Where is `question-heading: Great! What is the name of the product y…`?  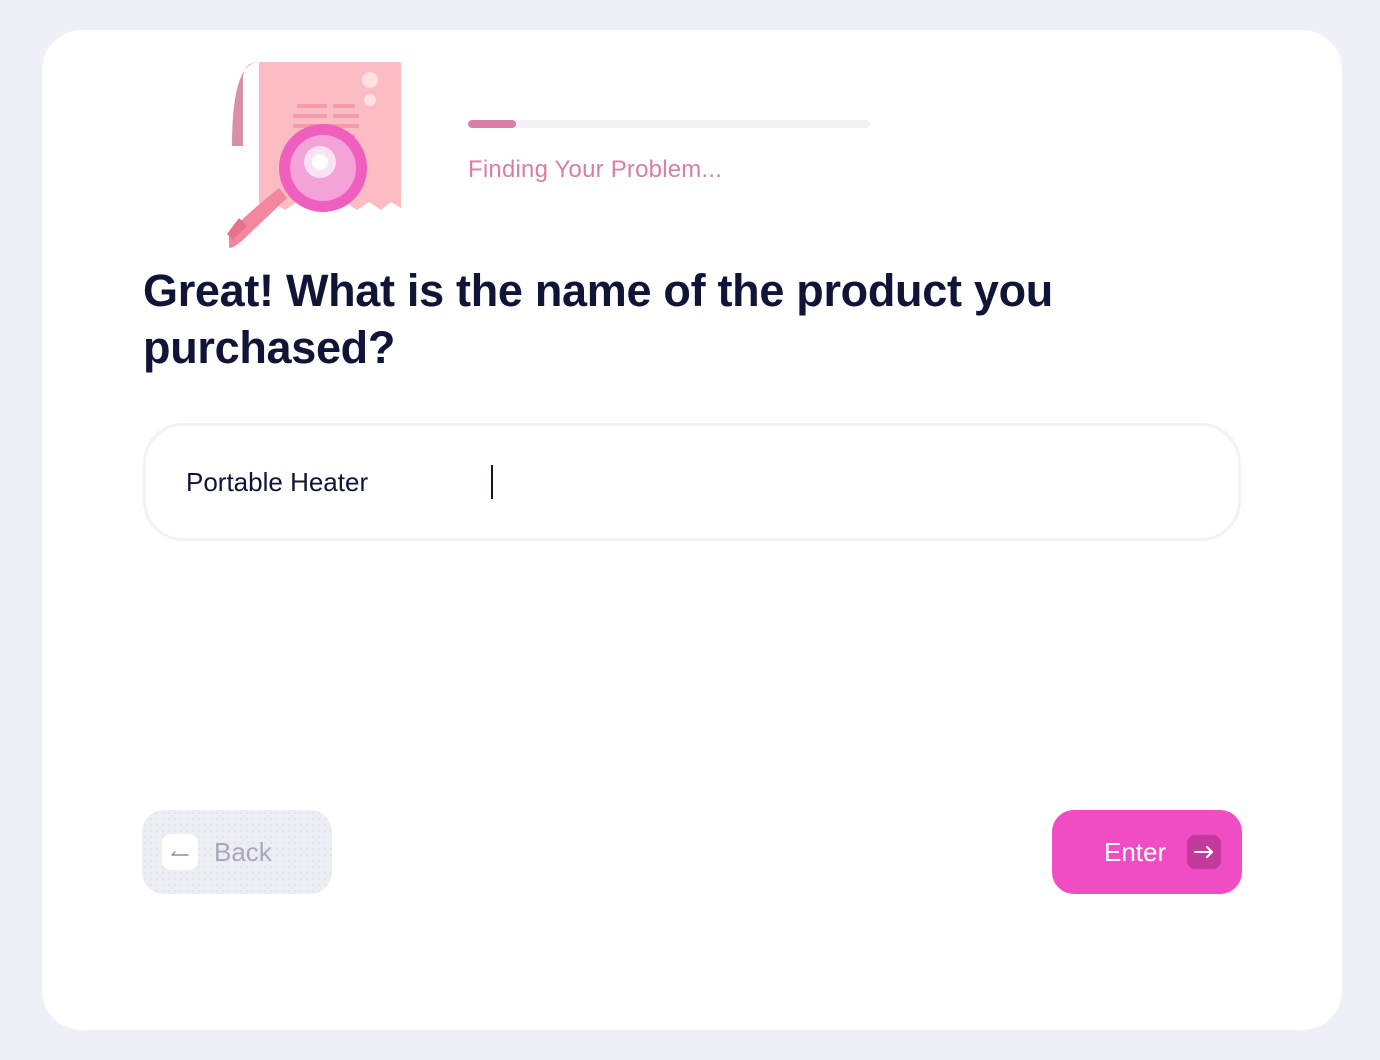
question-heading: Great! What is the name of the product y… is located at coordinates (598, 319).